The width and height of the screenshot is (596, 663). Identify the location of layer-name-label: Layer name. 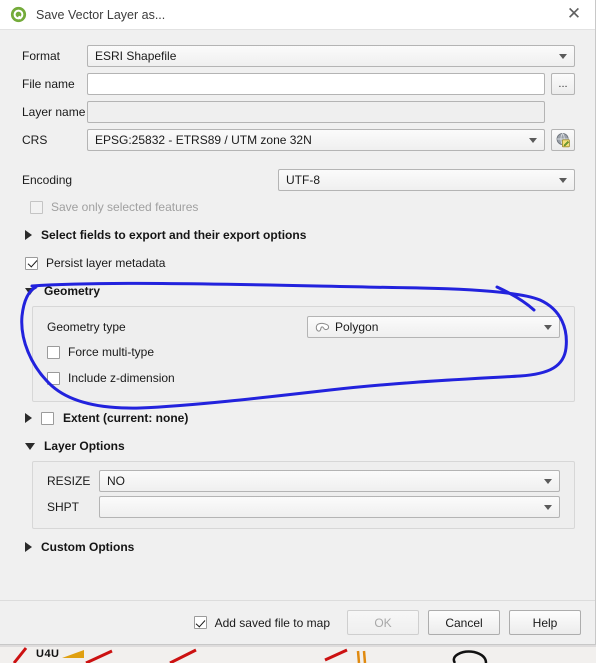
(54, 112).